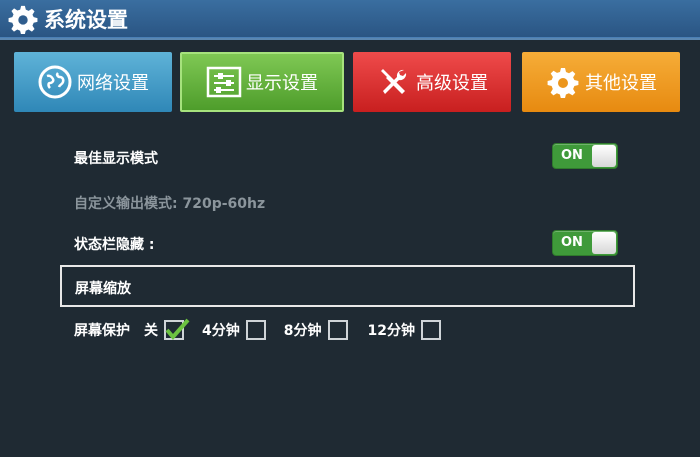 Image resolution: width=700 pixels, height=457 pixels. I want to click on checkmark-icon, so click(177, 329).